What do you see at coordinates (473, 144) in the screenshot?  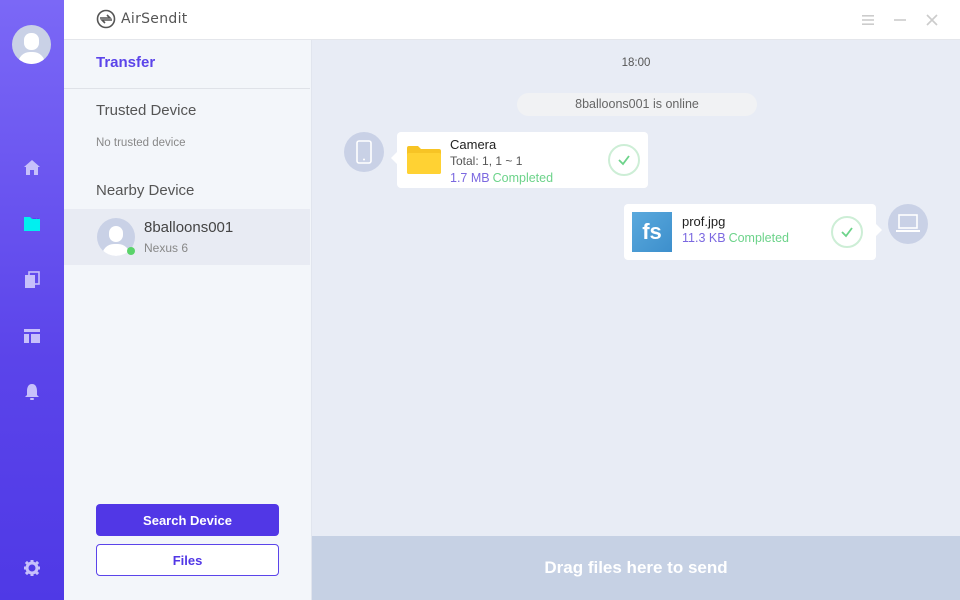 I see `file-name: Camera` at bounding box center [473, 144].